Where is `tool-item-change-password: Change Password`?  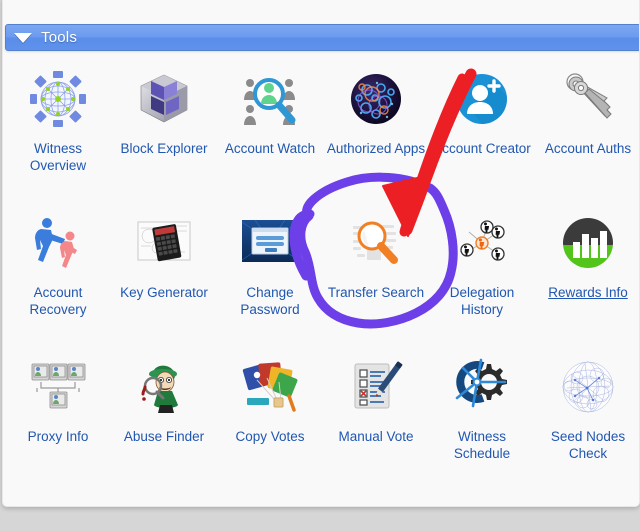
tool-item-change-password: Change Password is located at coordinates (270, 274).